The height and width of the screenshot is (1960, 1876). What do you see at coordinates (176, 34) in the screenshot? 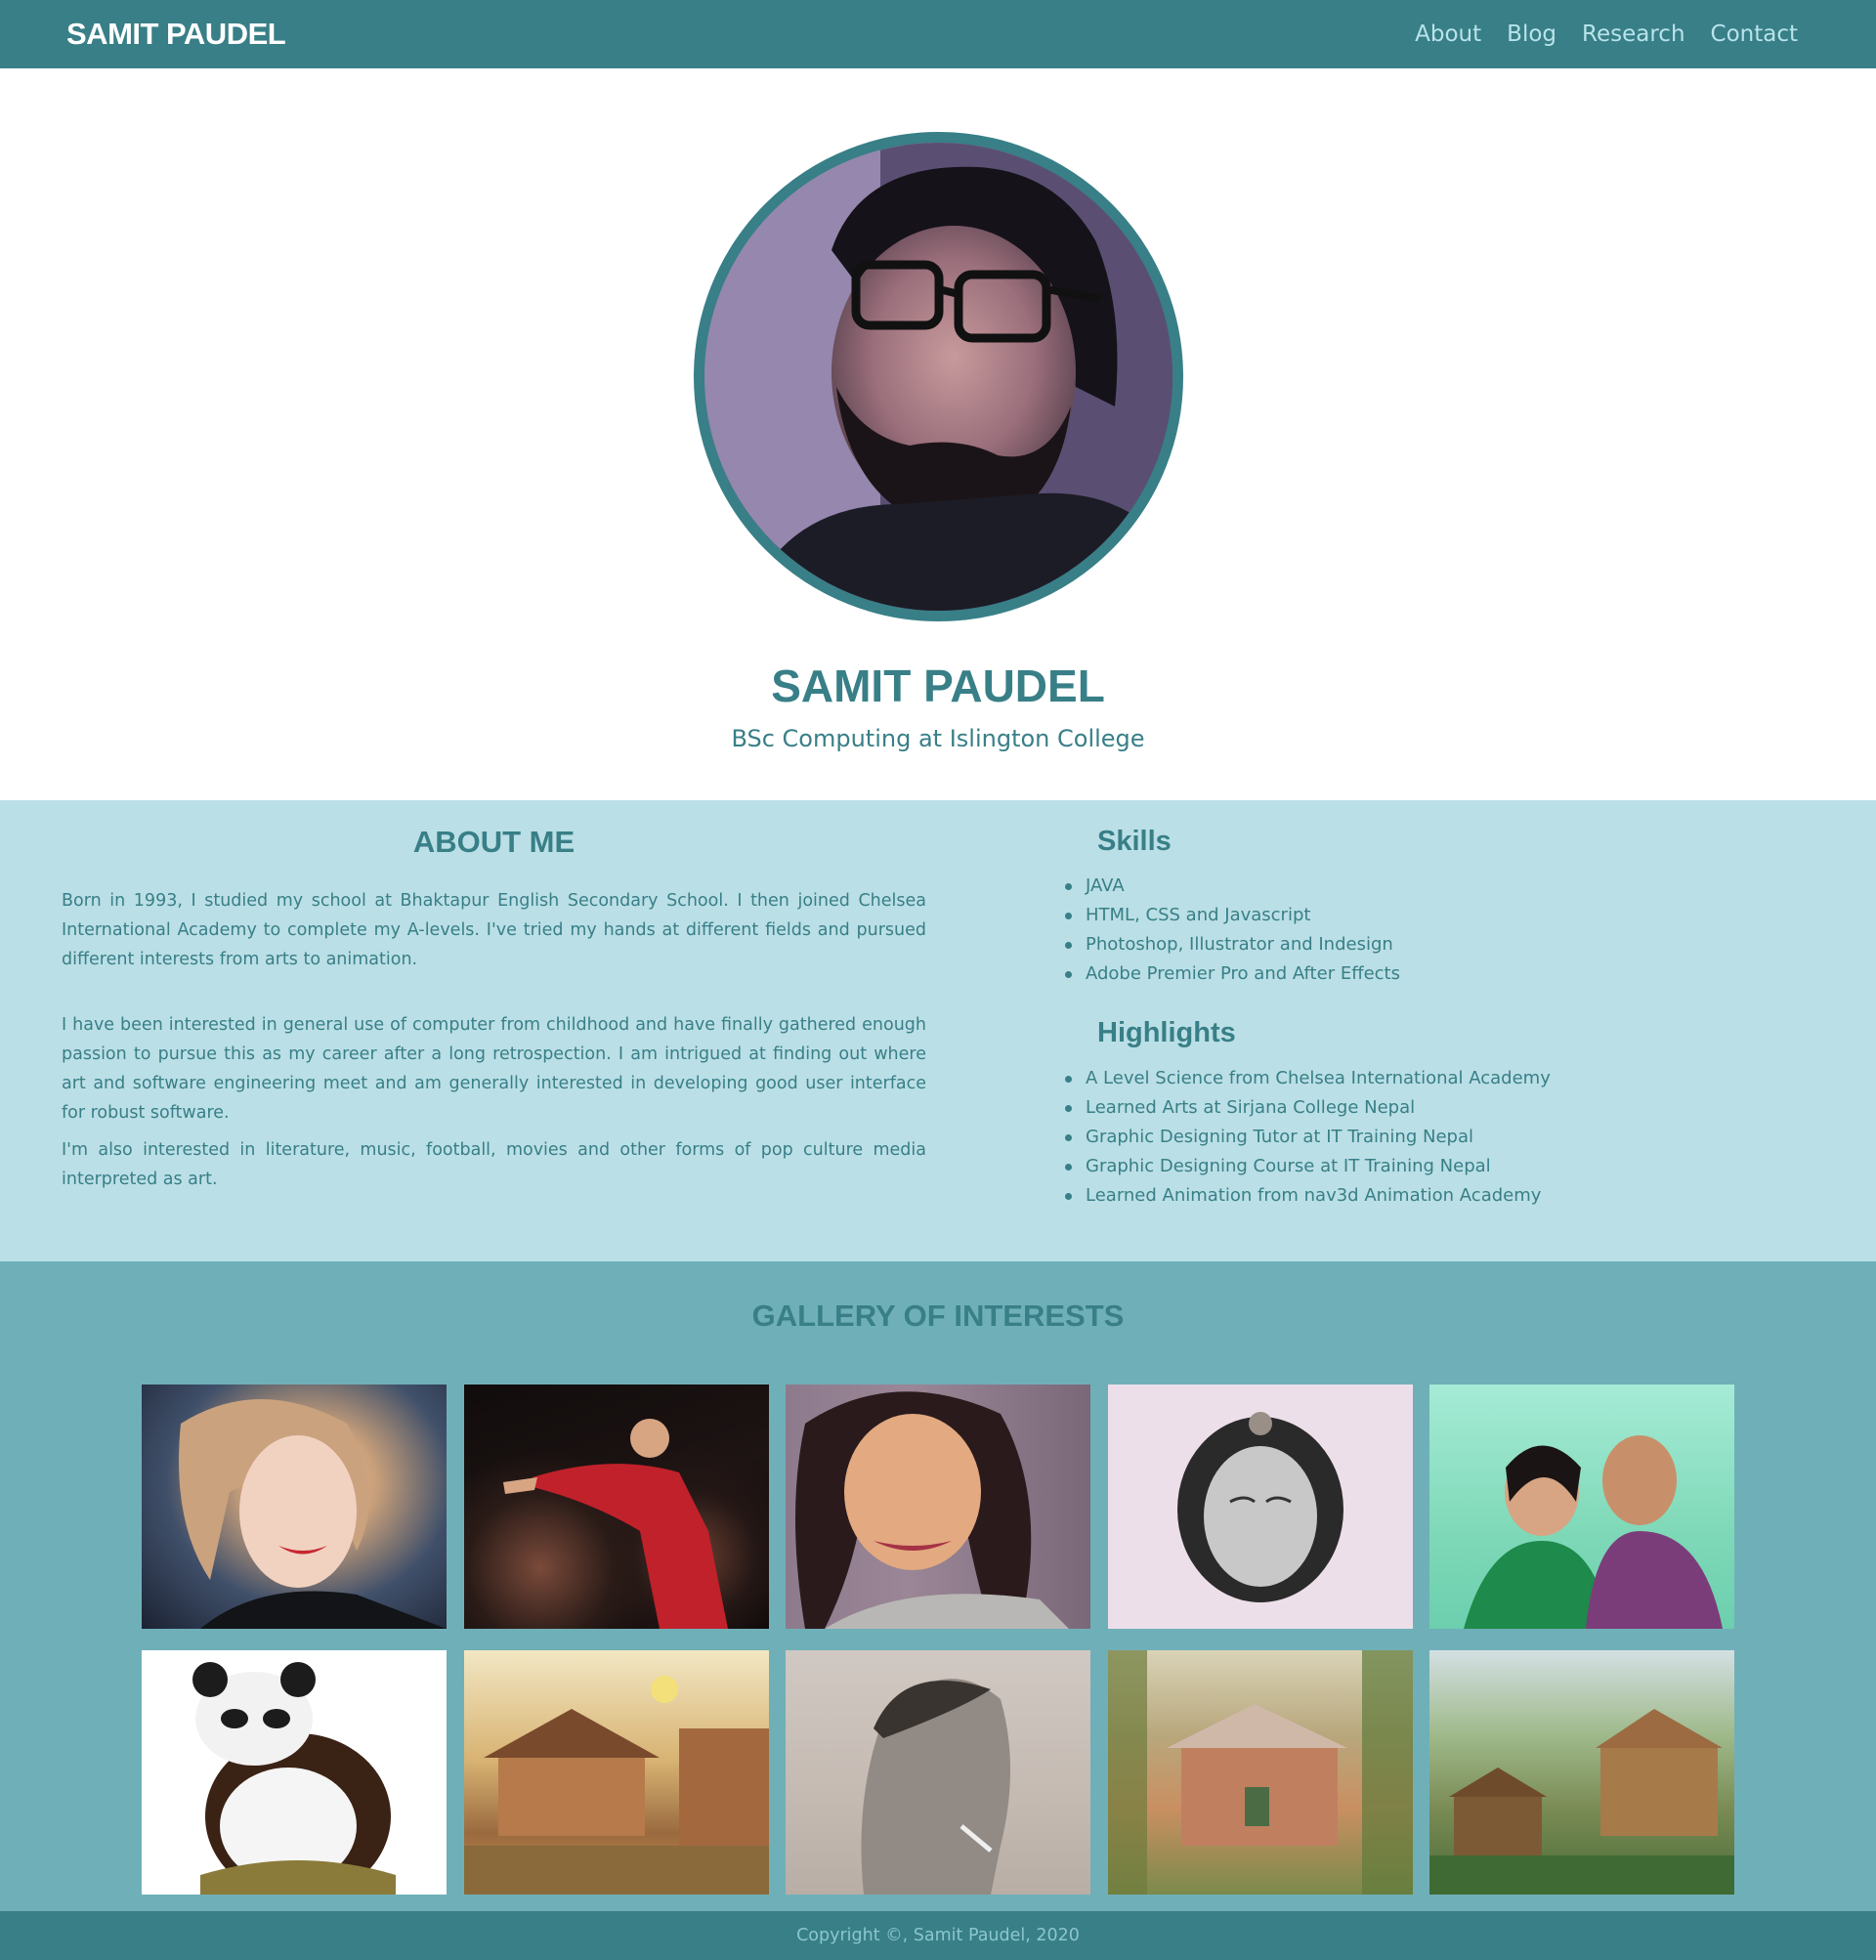
I see `brand-logo: SAMIT PAUDEL` at bounding box center [176, 34].